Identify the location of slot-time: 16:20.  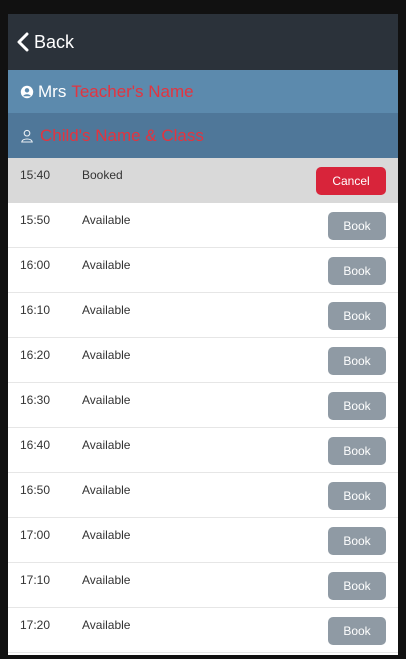
(35, 355).